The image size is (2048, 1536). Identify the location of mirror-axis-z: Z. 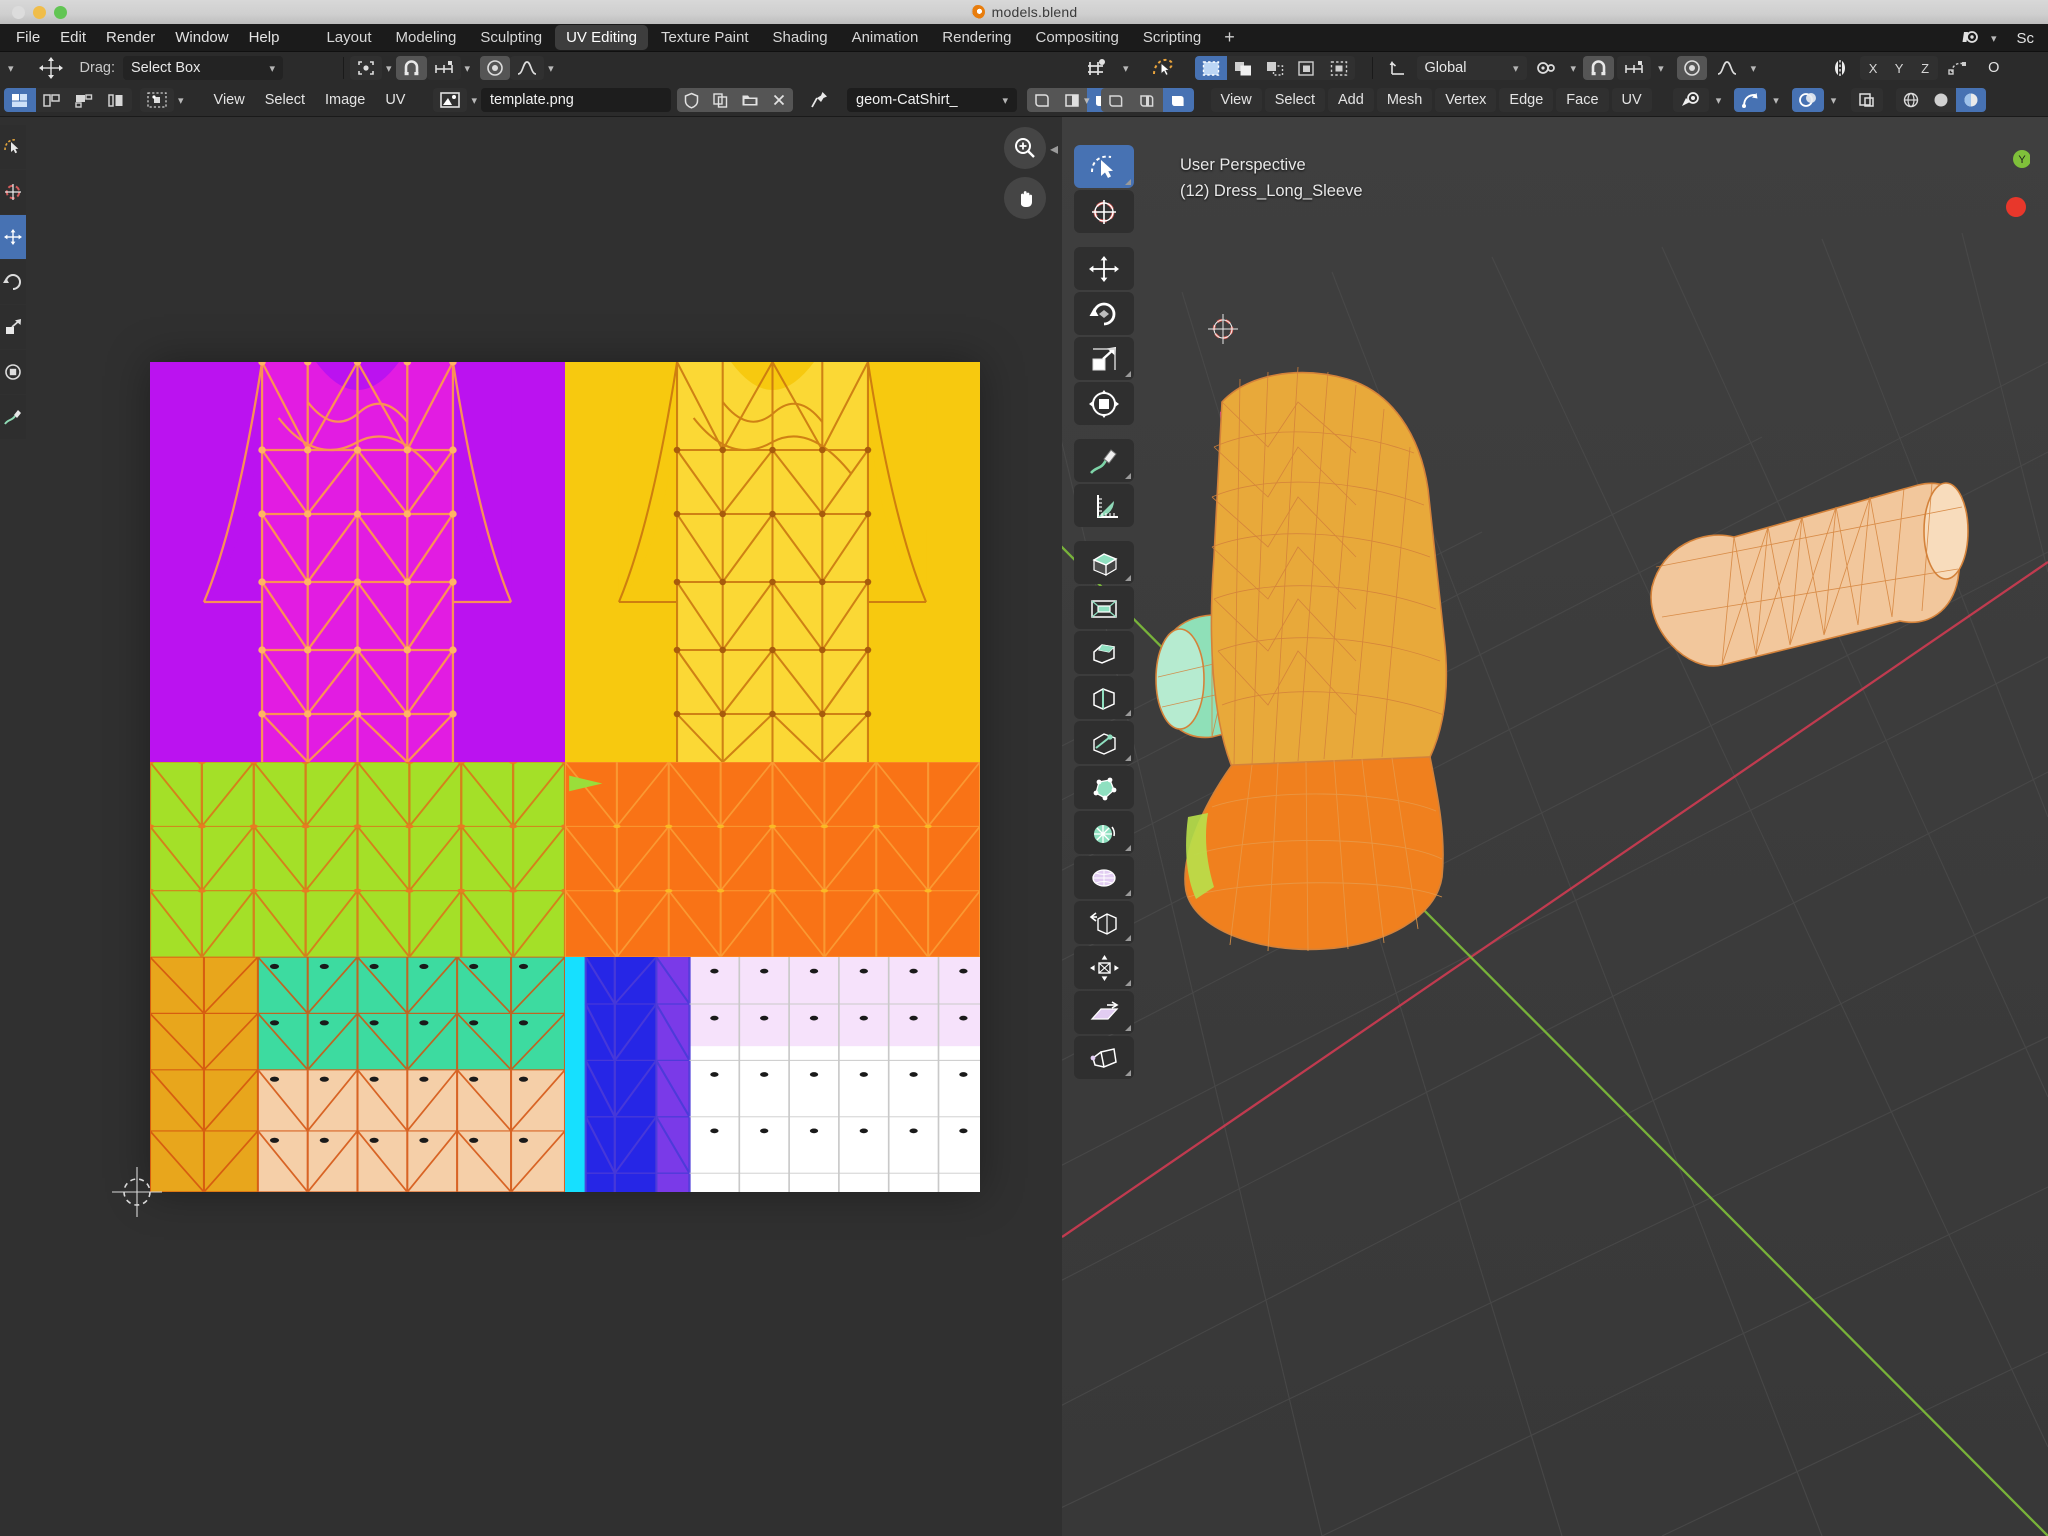
(1925, 68).